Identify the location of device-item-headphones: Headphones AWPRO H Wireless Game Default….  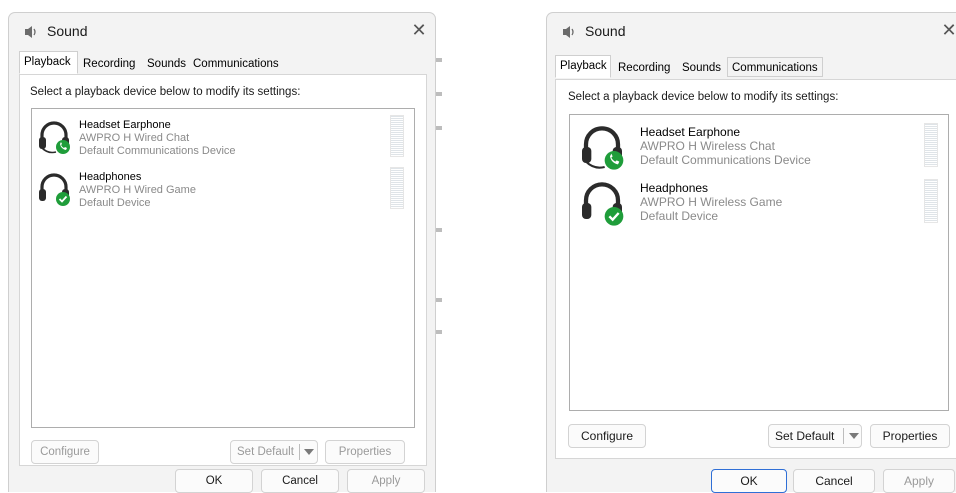
(759, 203).